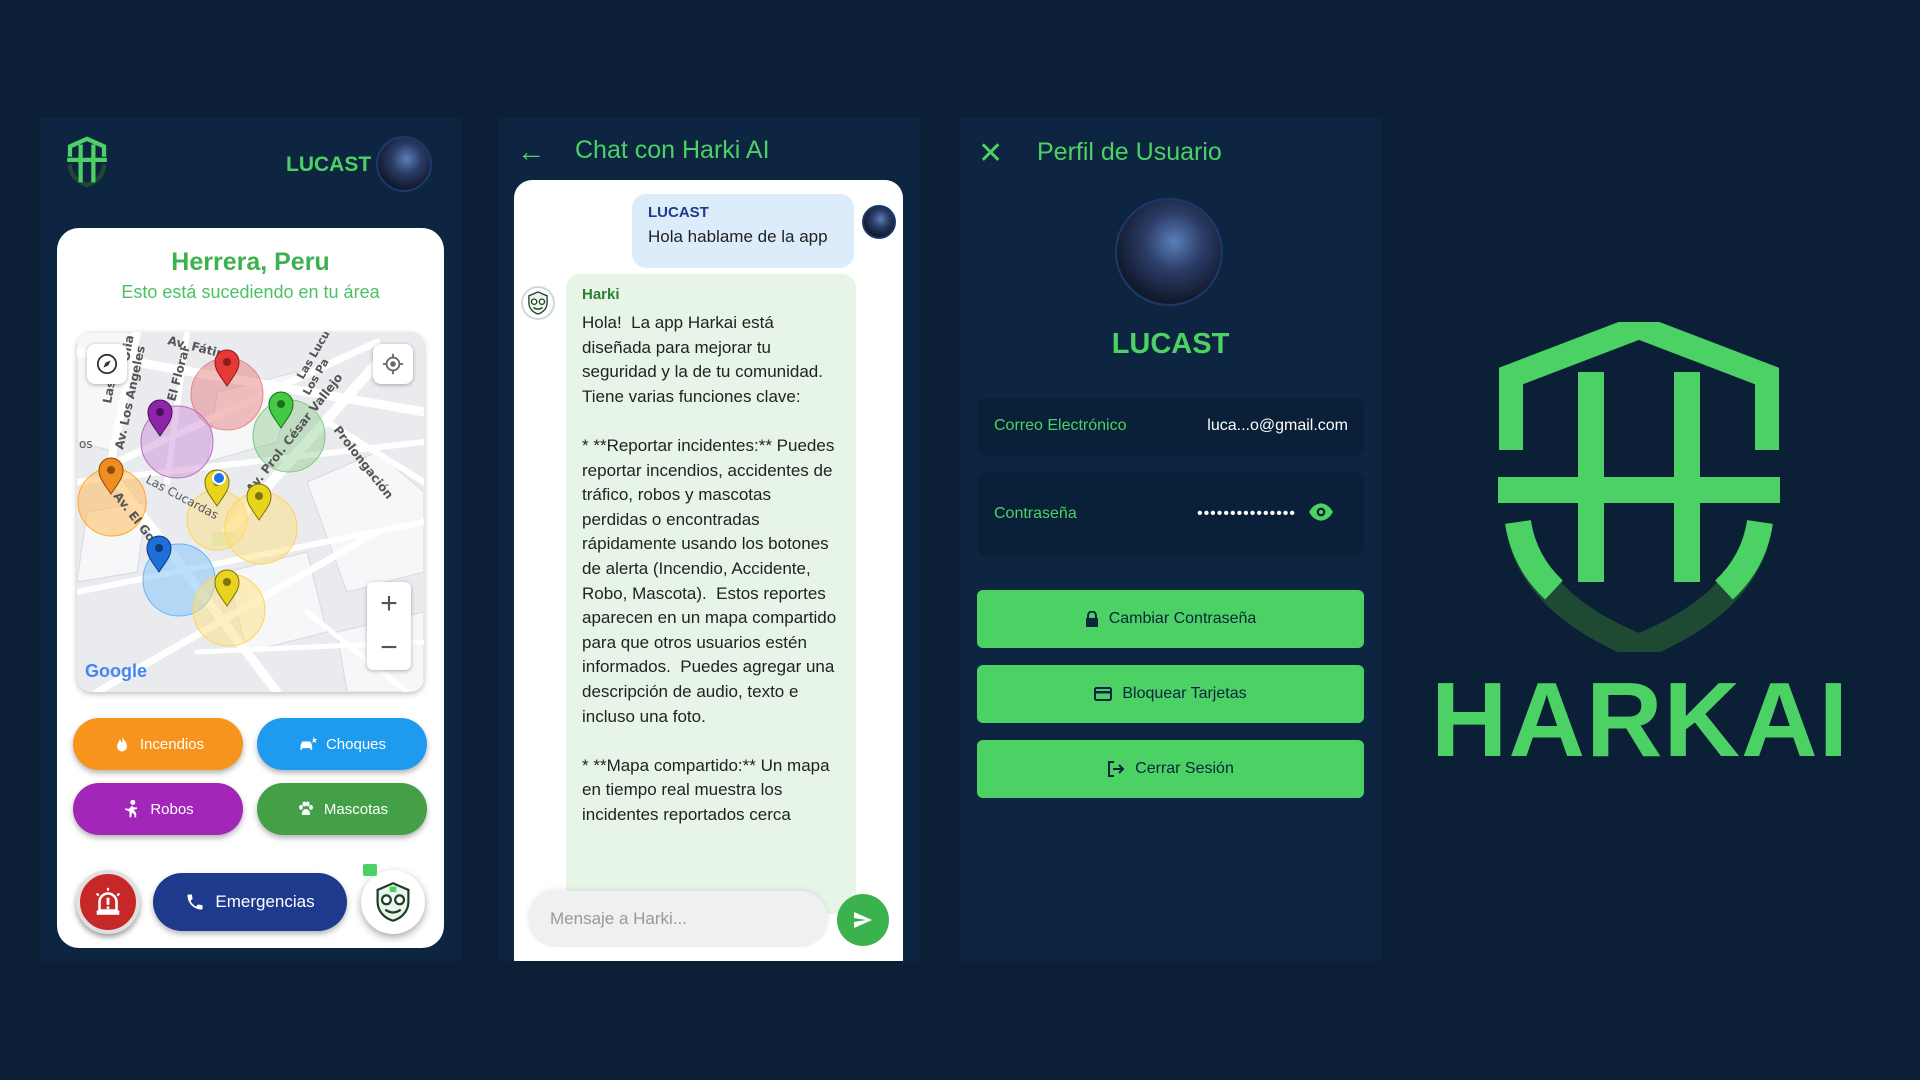 The width and height of the screenshot is (1920, 1080). I want to click on panic-alarm-button, so click(108, 902).